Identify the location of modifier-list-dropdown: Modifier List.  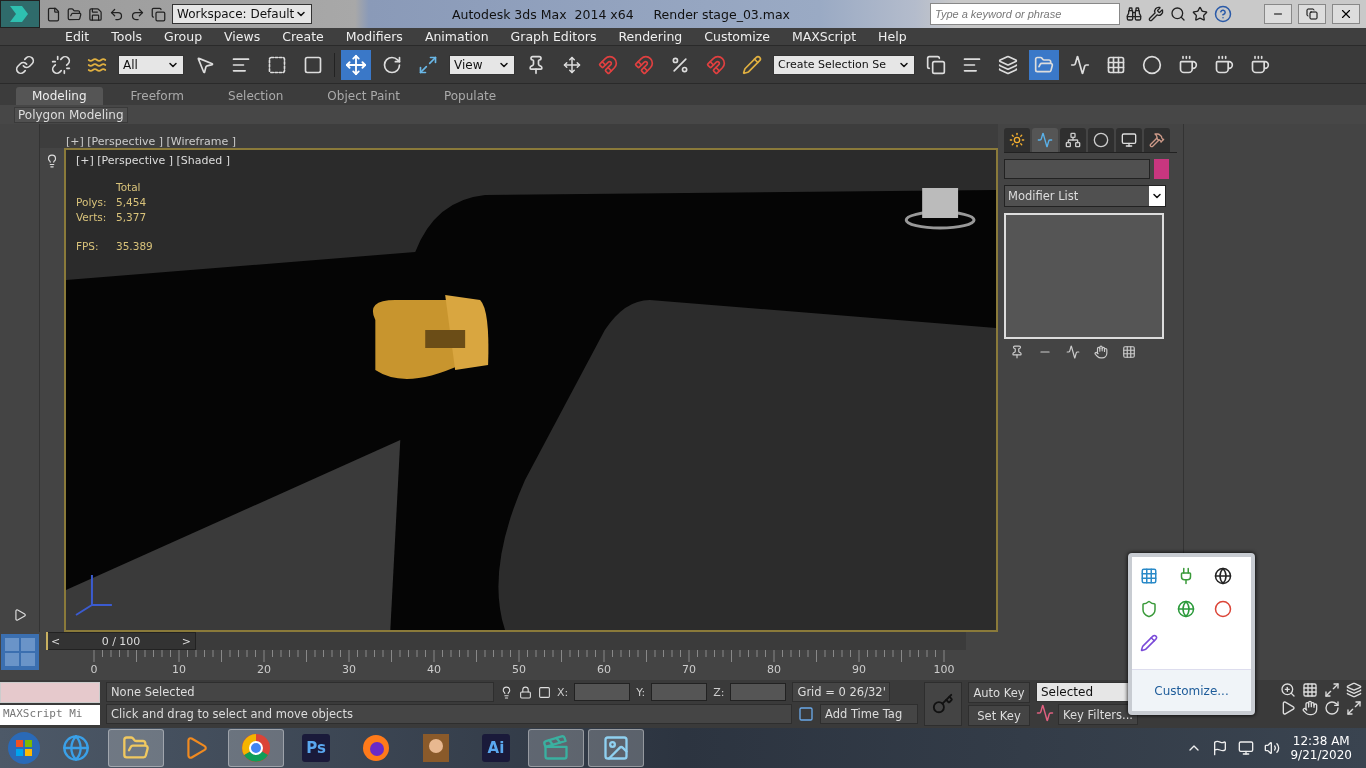
(1085, 196).